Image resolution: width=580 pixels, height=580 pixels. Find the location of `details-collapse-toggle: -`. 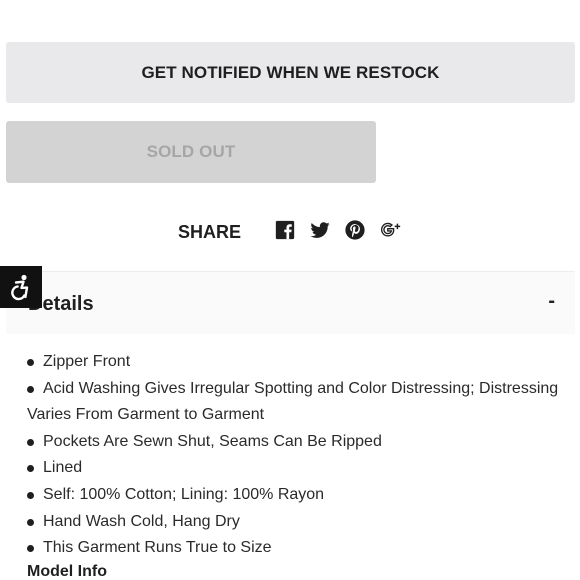

details-collapse-toggle: - is located at coordinates (551, 301).